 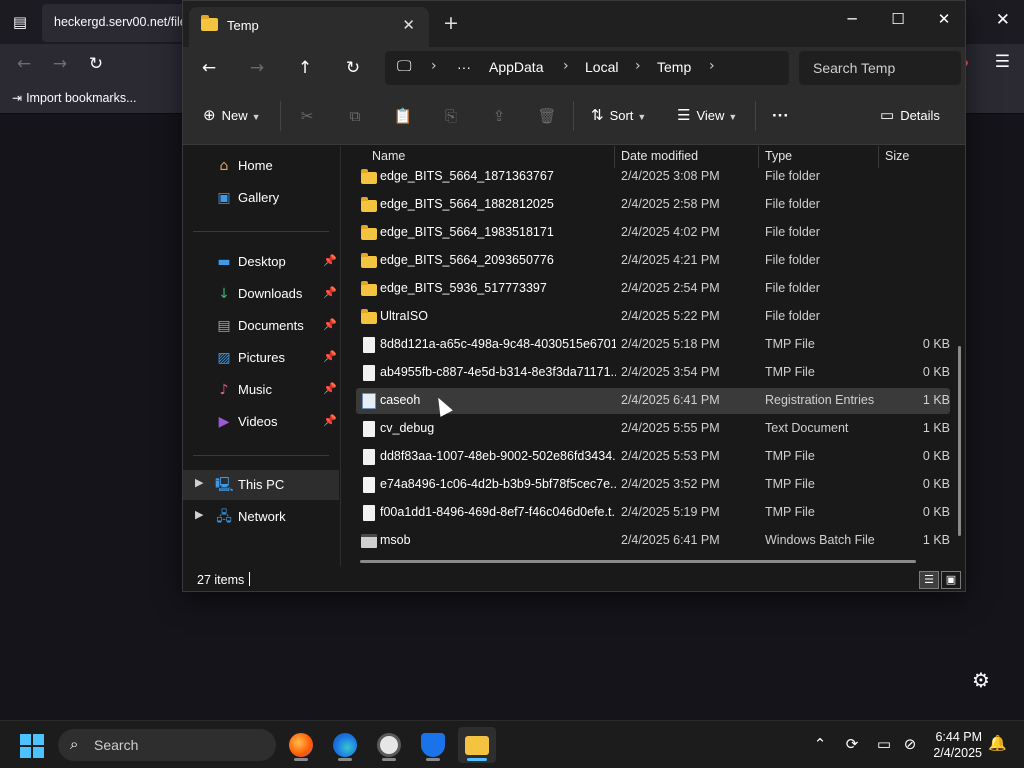 What do you see at coordinates (261, 390) in the screenshot?
I see `nav-item-music: ♪ Music 📌` at bounding box center [261, 390].